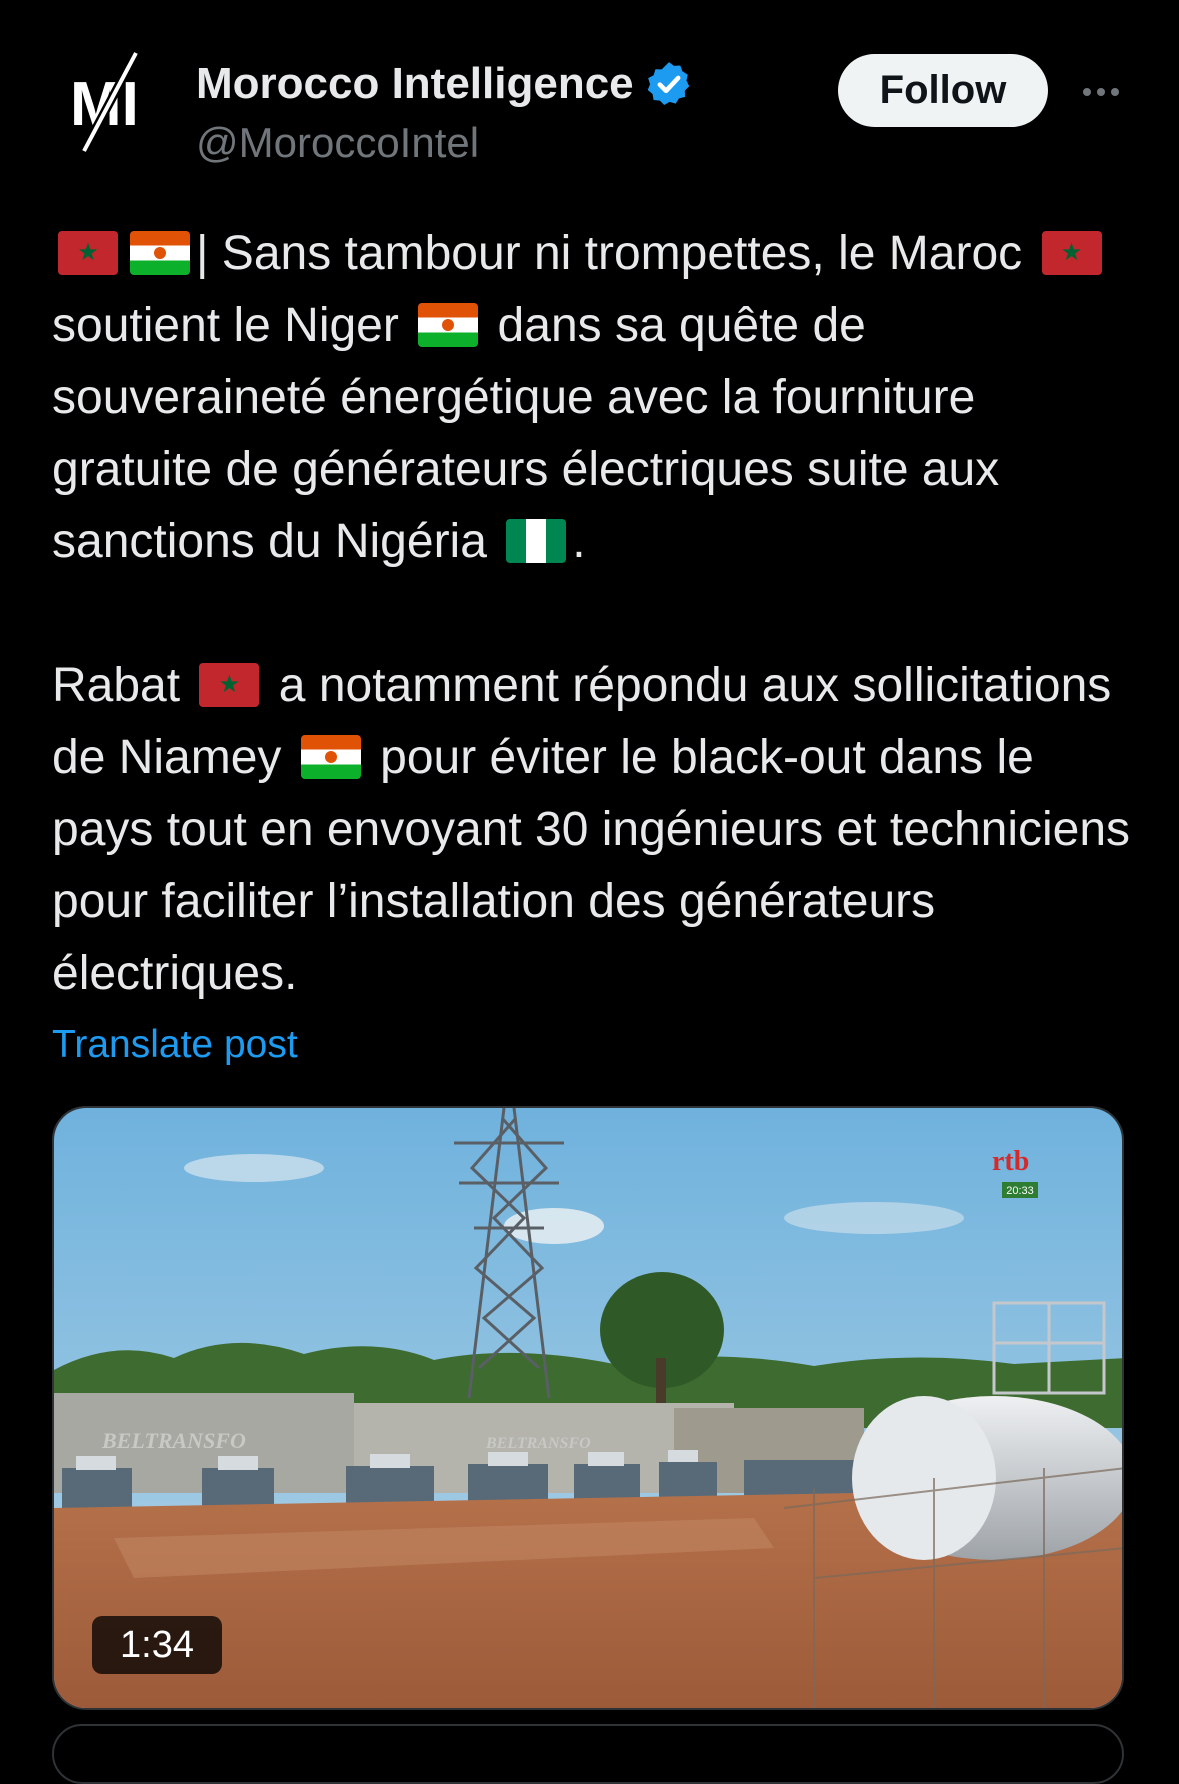 The height and width of the screenshot is (1784, 1179). Describe the element at coordinates (609, 253) in the screenshot. I see `tweet-text-segment: | Sans tambour ni trompettes, le Maroc` at that location.